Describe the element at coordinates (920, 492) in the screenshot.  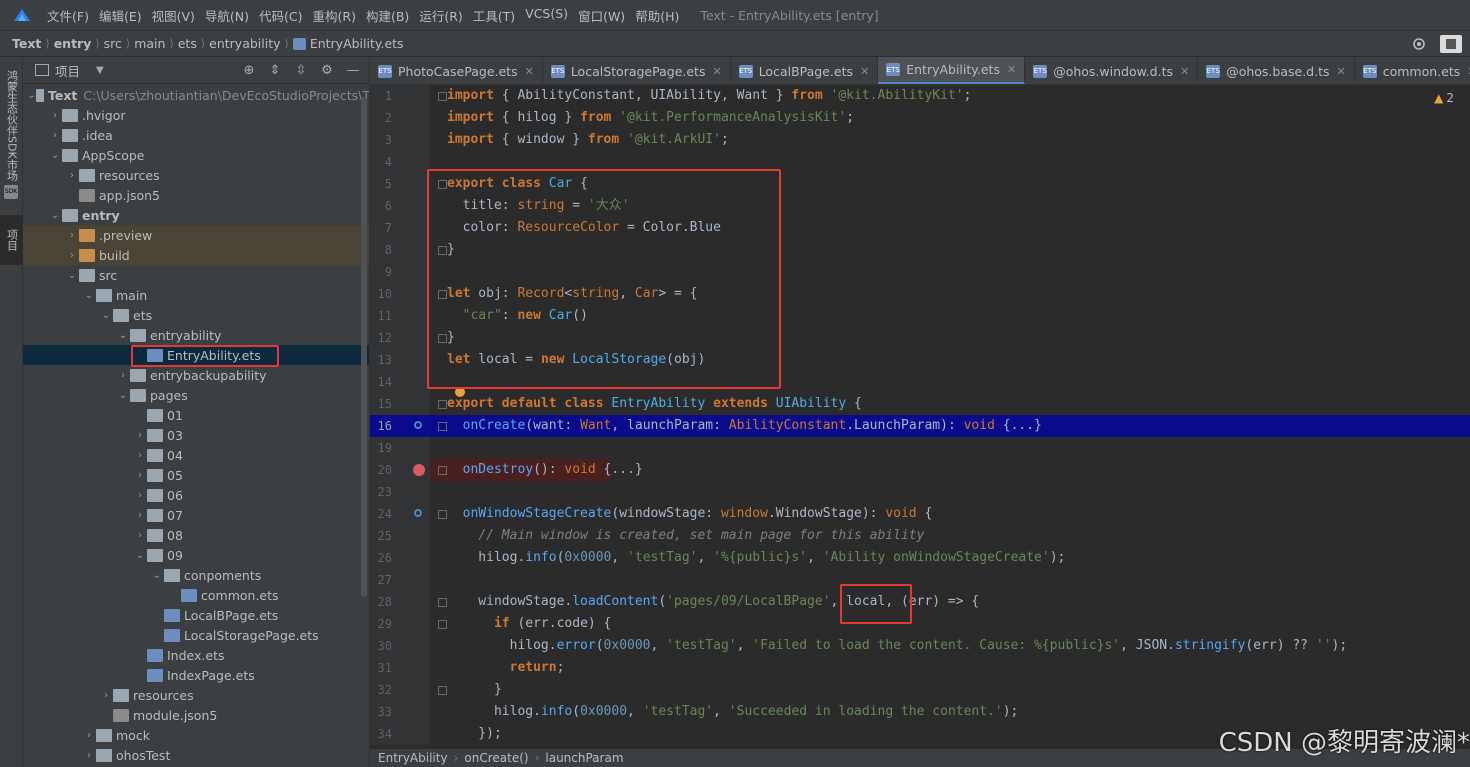
I see `code-line: 23` at that location.